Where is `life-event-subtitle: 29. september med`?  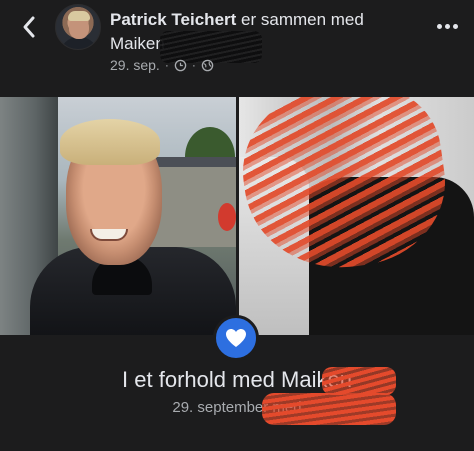
life-event-subtitle: 29. september med is located at coordinates (237, 407).